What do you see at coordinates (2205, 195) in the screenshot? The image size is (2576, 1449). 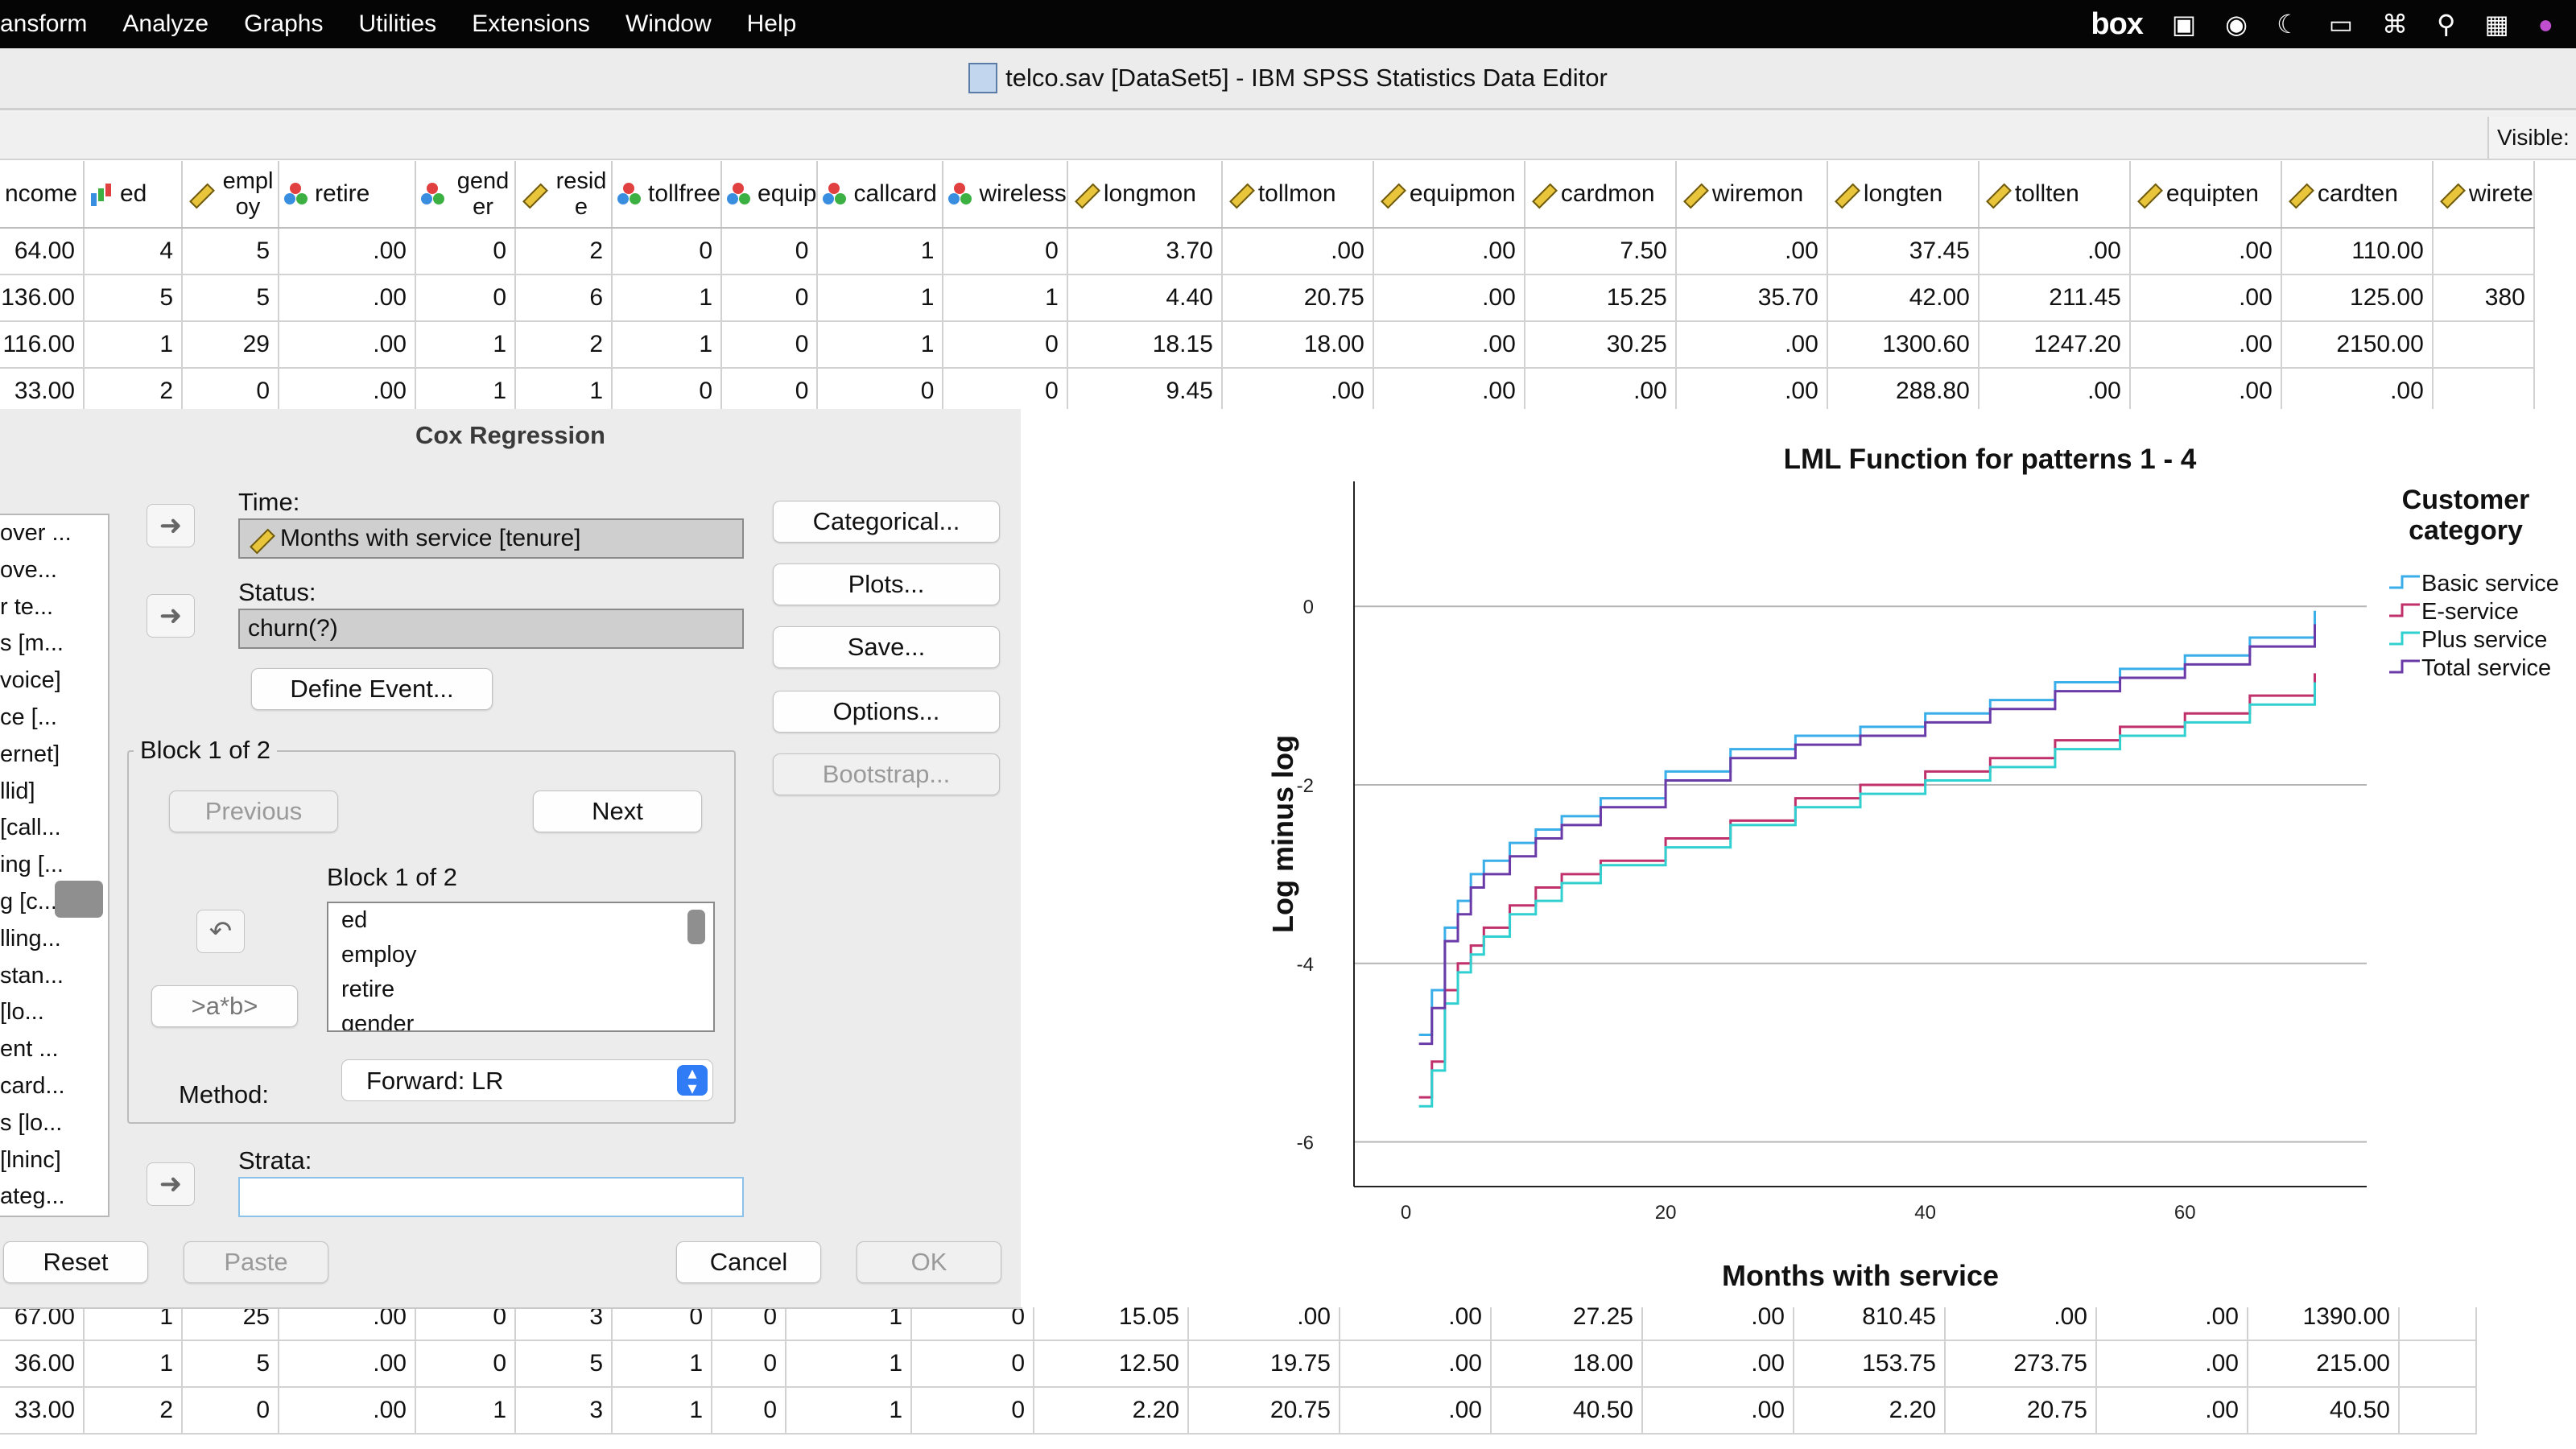 I see `column-header: equipten` at bounding box center [2205, 195].